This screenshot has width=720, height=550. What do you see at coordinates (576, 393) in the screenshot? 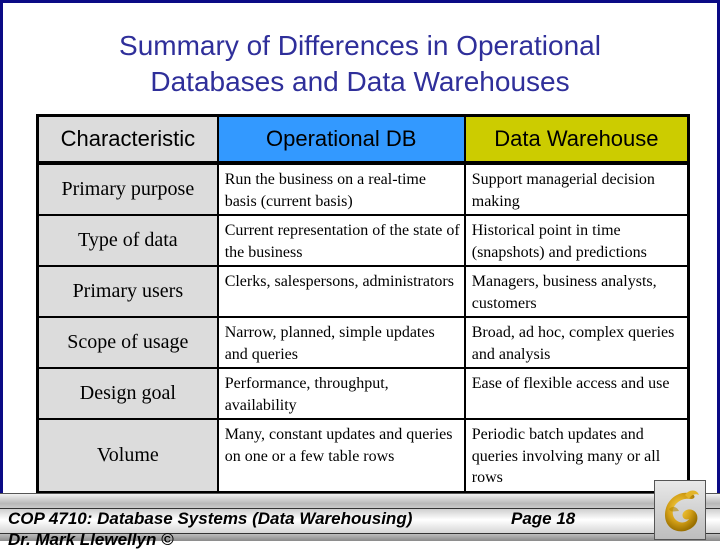
I see `cell-data-warehouse: Ease of flexible access and use` at bounding box center [576, 393].